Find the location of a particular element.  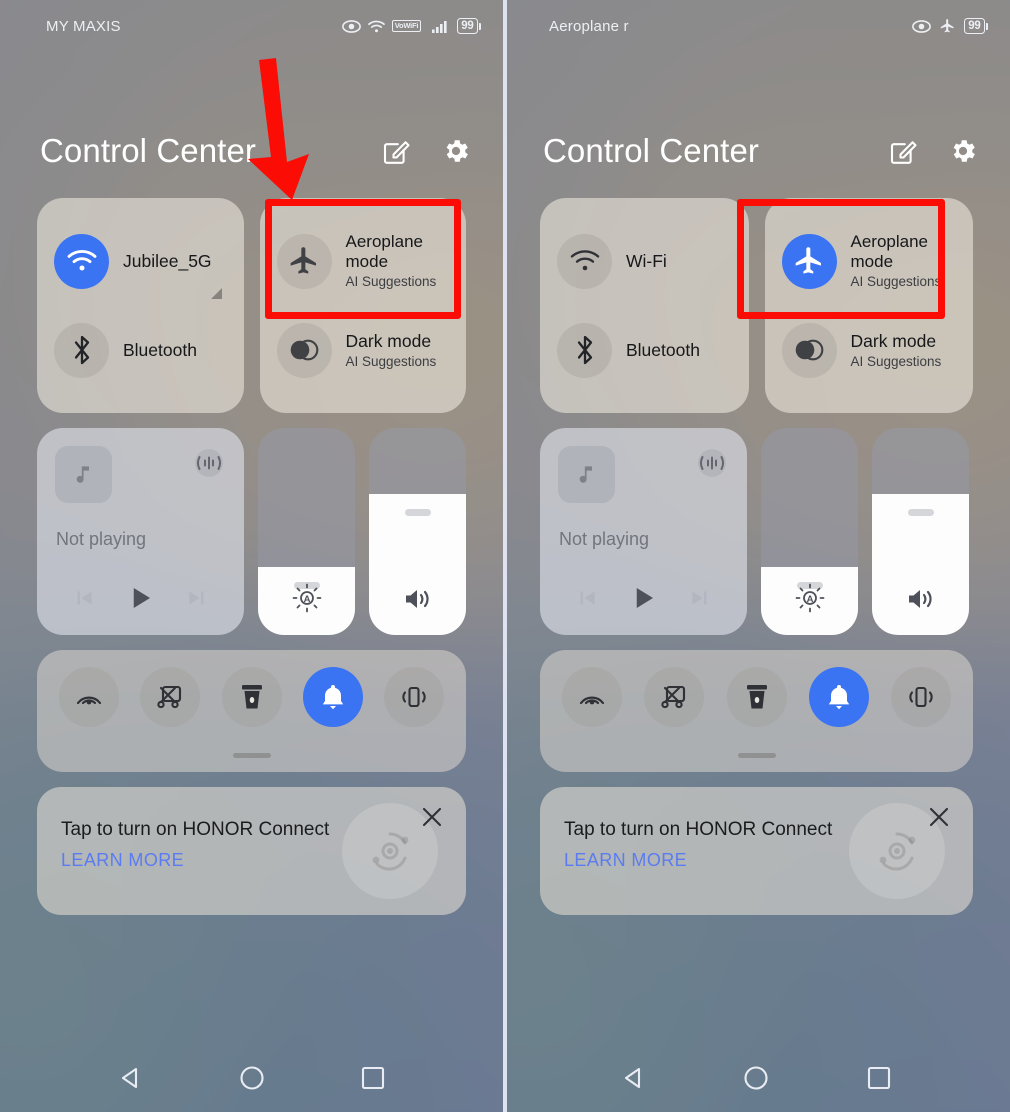

android-nav-bar is located at coordinates (251, 1078).